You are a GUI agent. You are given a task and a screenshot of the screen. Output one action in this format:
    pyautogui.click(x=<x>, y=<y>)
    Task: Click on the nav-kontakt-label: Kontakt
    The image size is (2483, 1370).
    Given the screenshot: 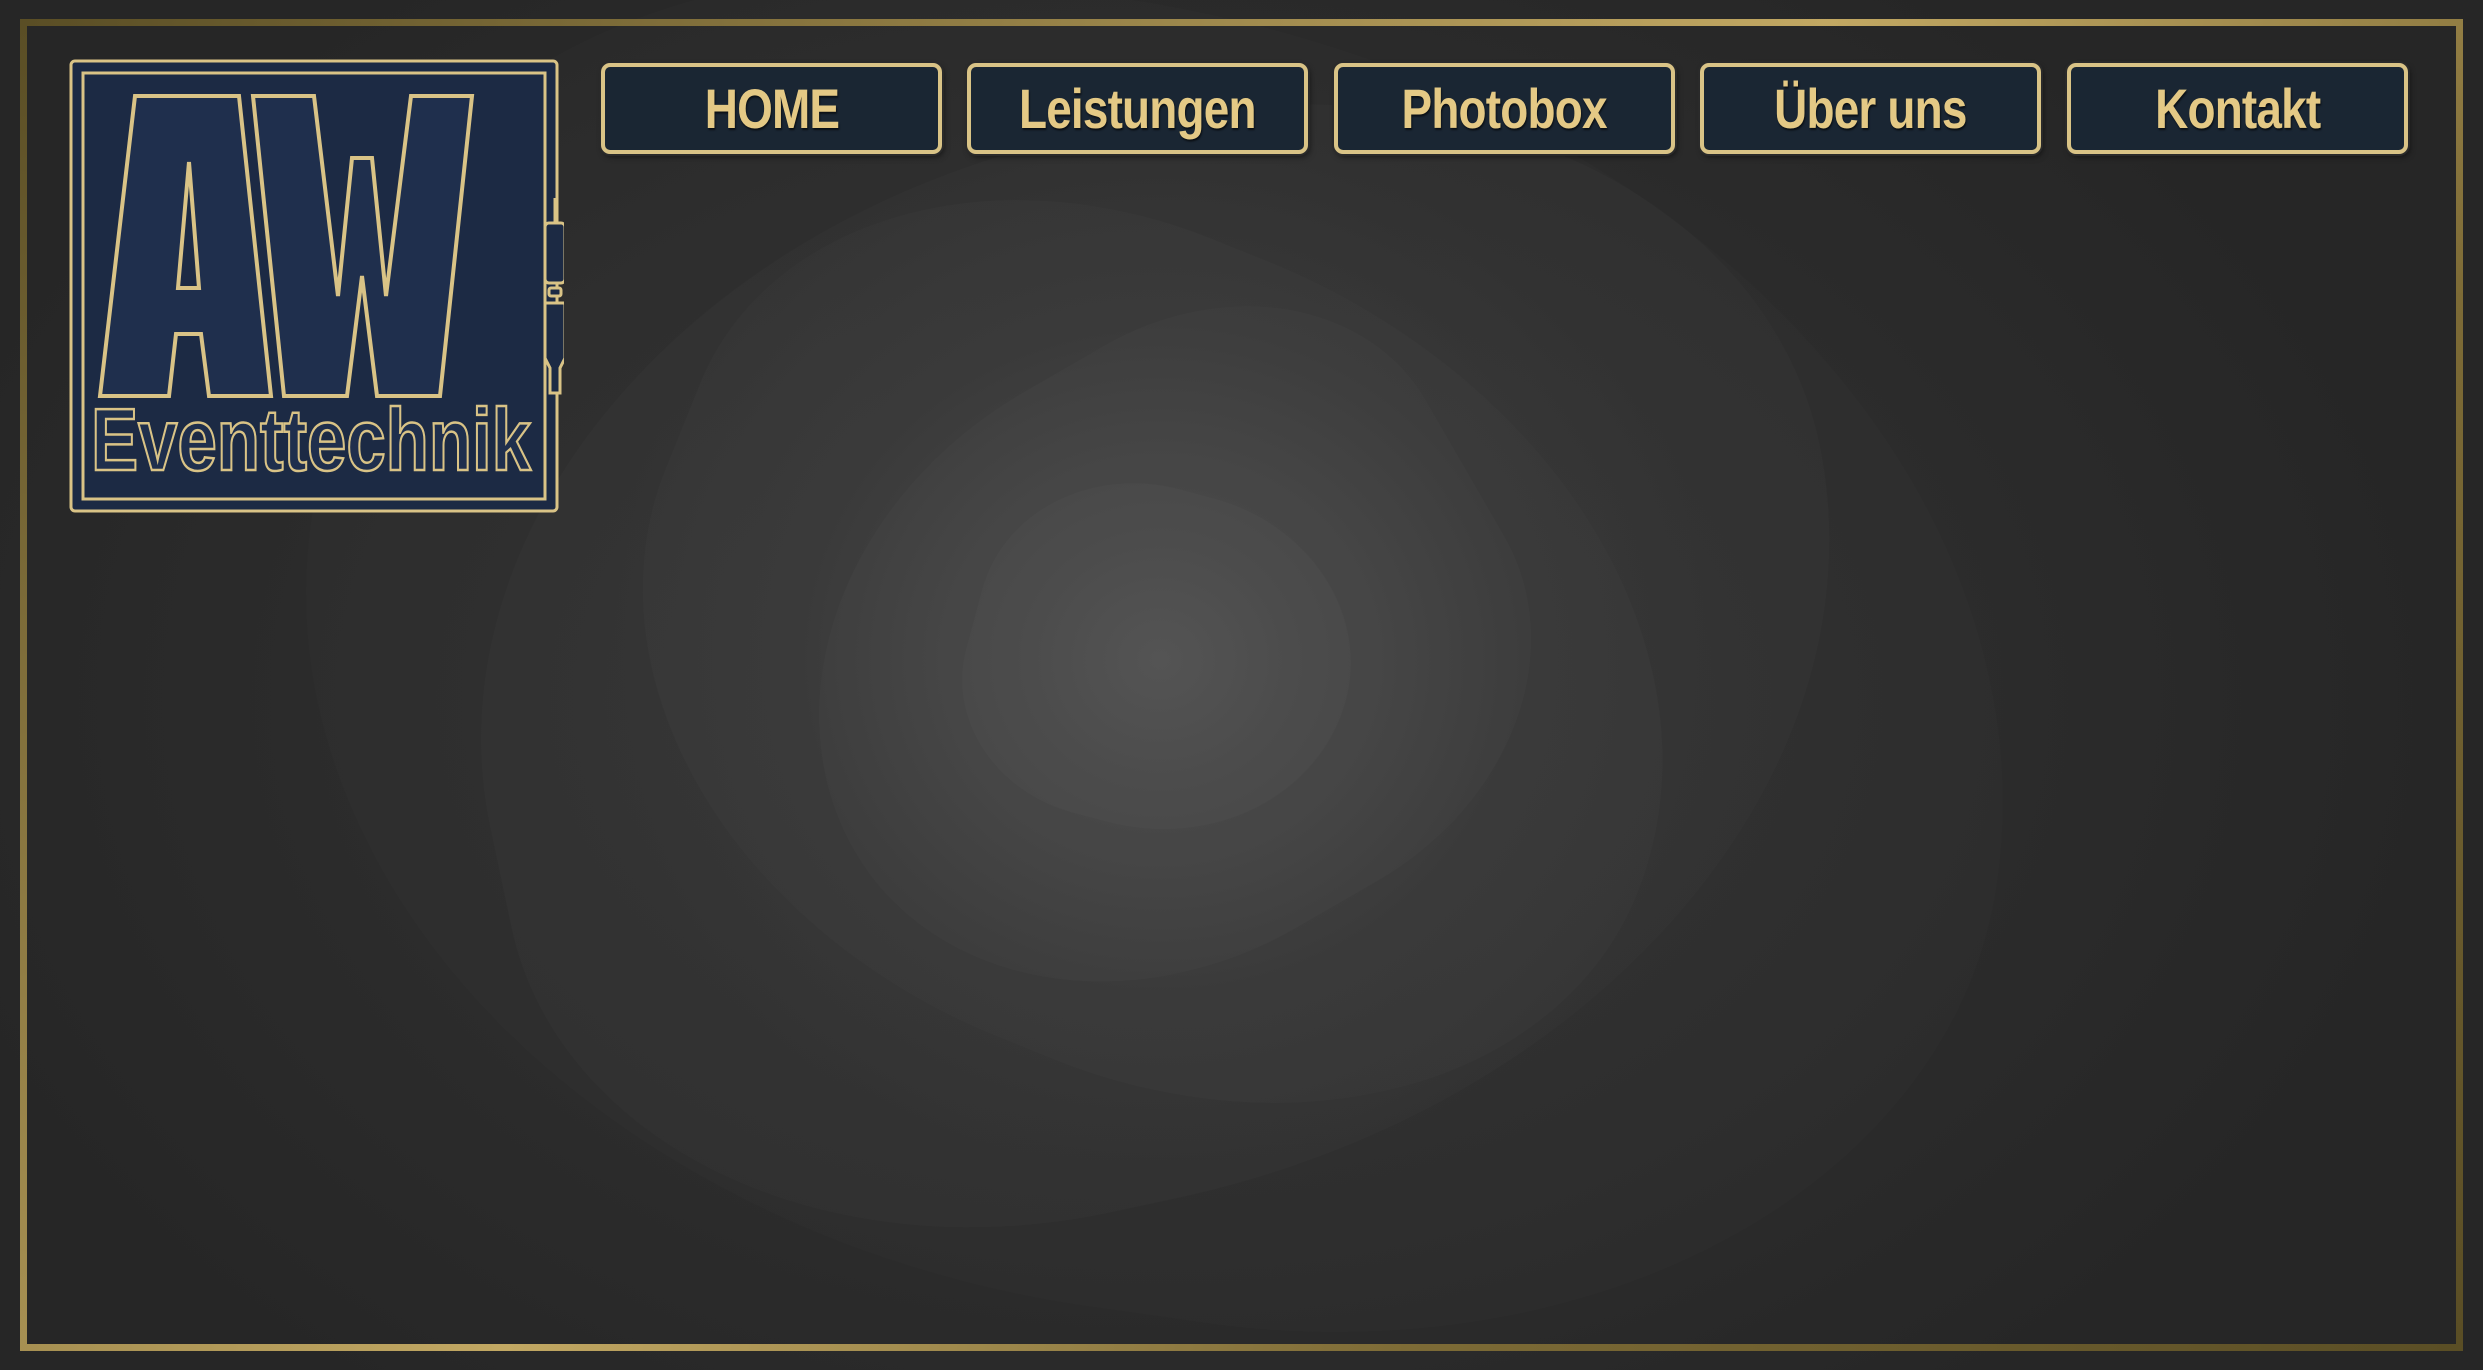 What is the action you would take?
    pyautogui.click(x=2237, y=108)
    